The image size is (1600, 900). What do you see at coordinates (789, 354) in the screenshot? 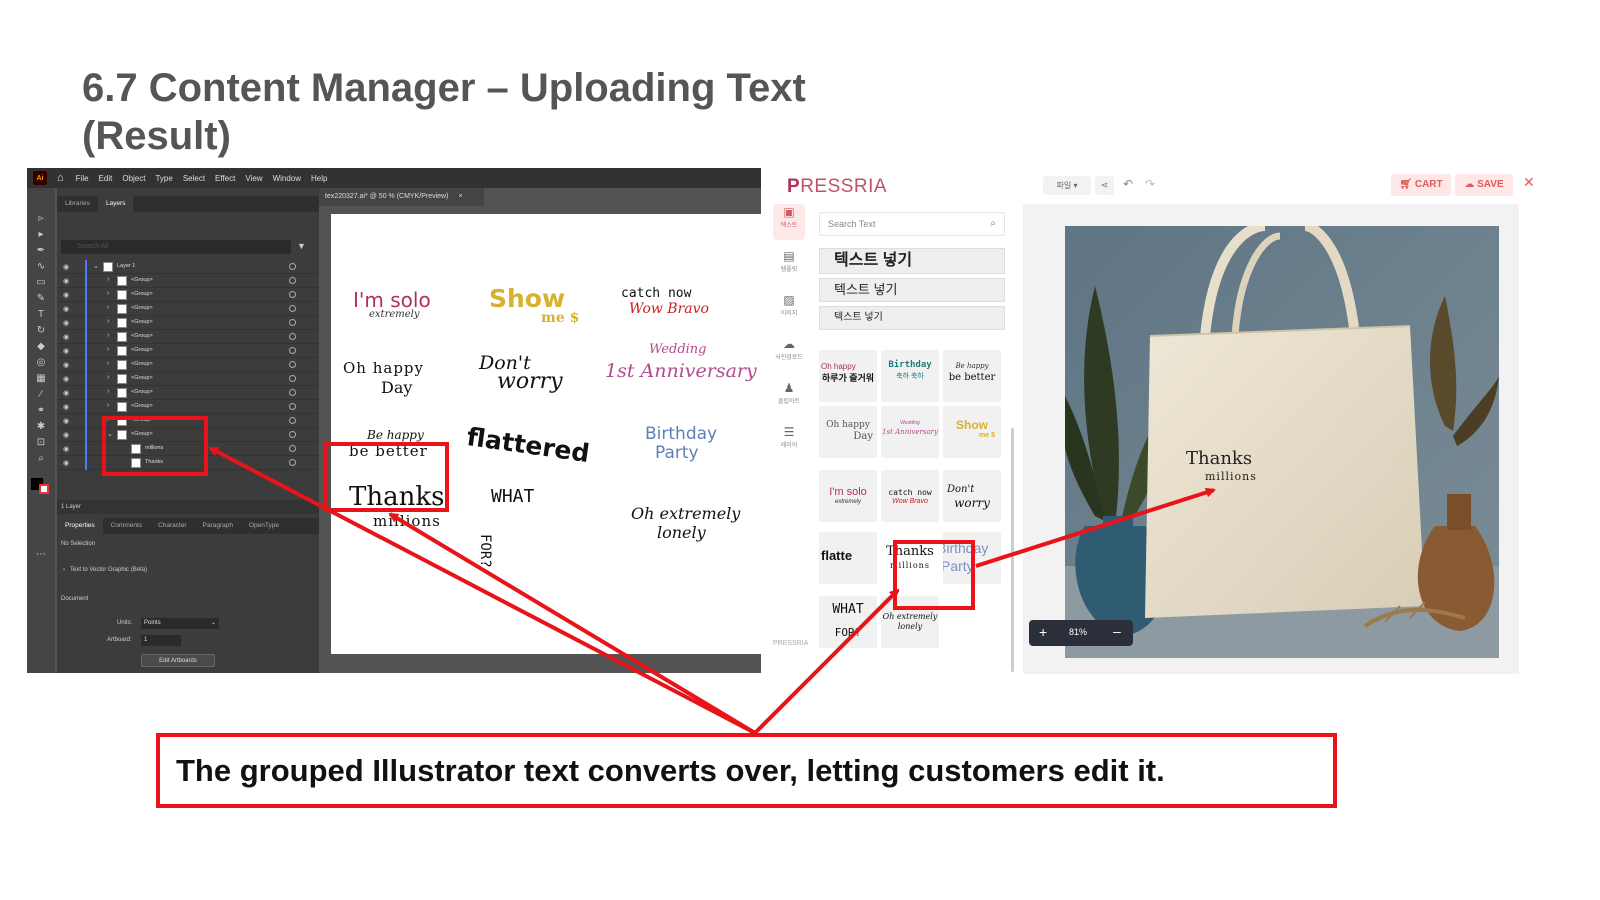
I see `rail-item-photo-upload: ☁ 사진업로드` at bounding box center [789, 354].